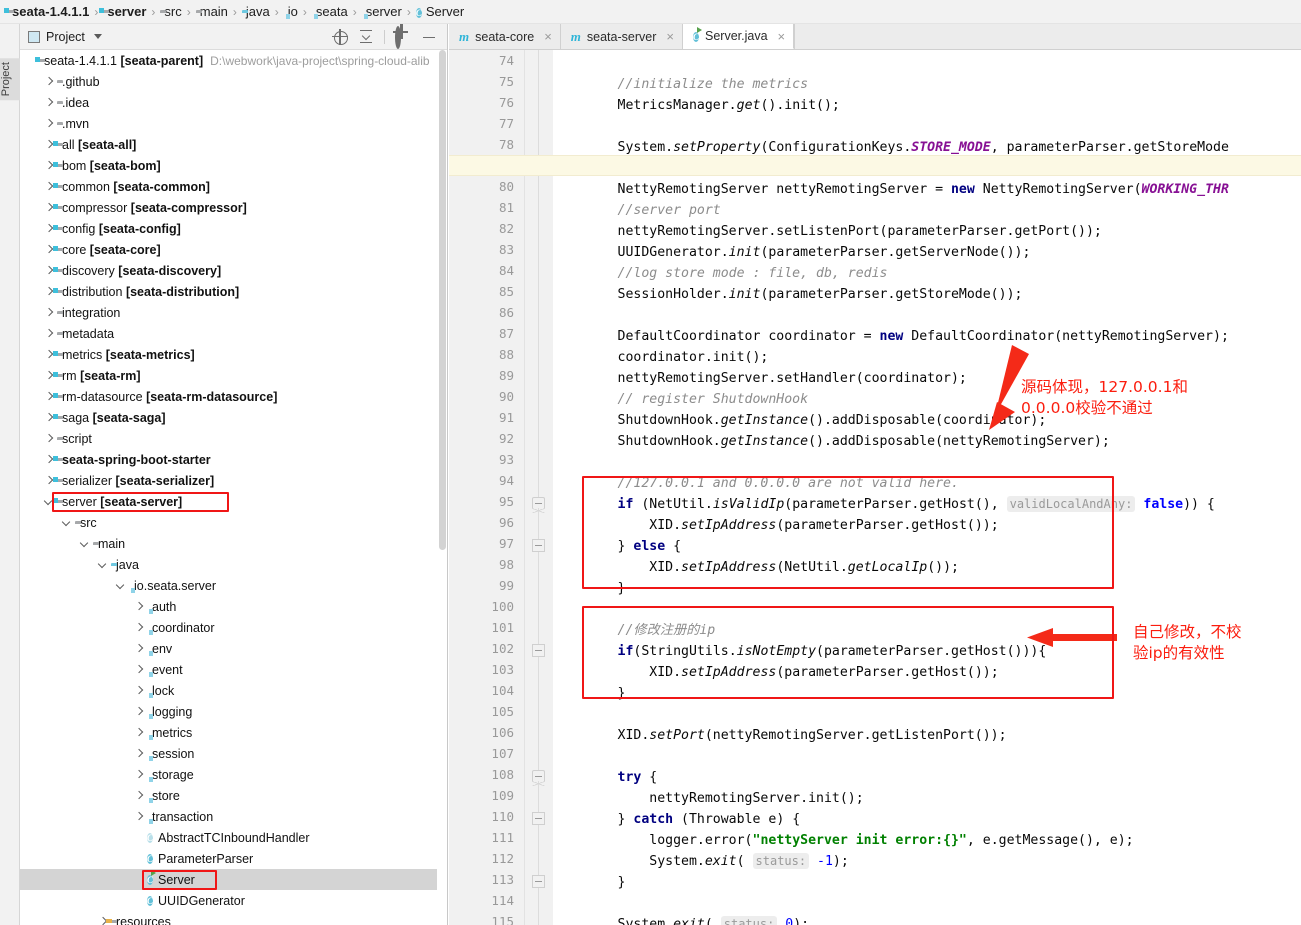  Describe the element at coordinates (233, 291) in the screenshot. I see `tree-node: distribution [seata-distribution]` at that location.